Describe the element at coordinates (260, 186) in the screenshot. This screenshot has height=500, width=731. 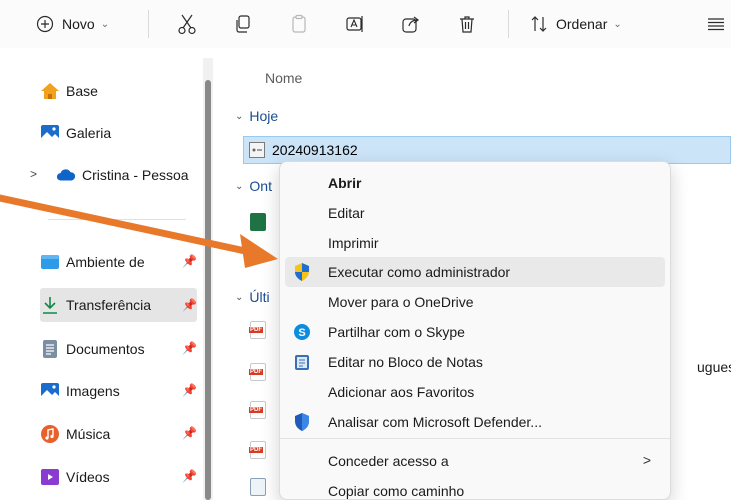
I see `group-label: Ont` at that location.